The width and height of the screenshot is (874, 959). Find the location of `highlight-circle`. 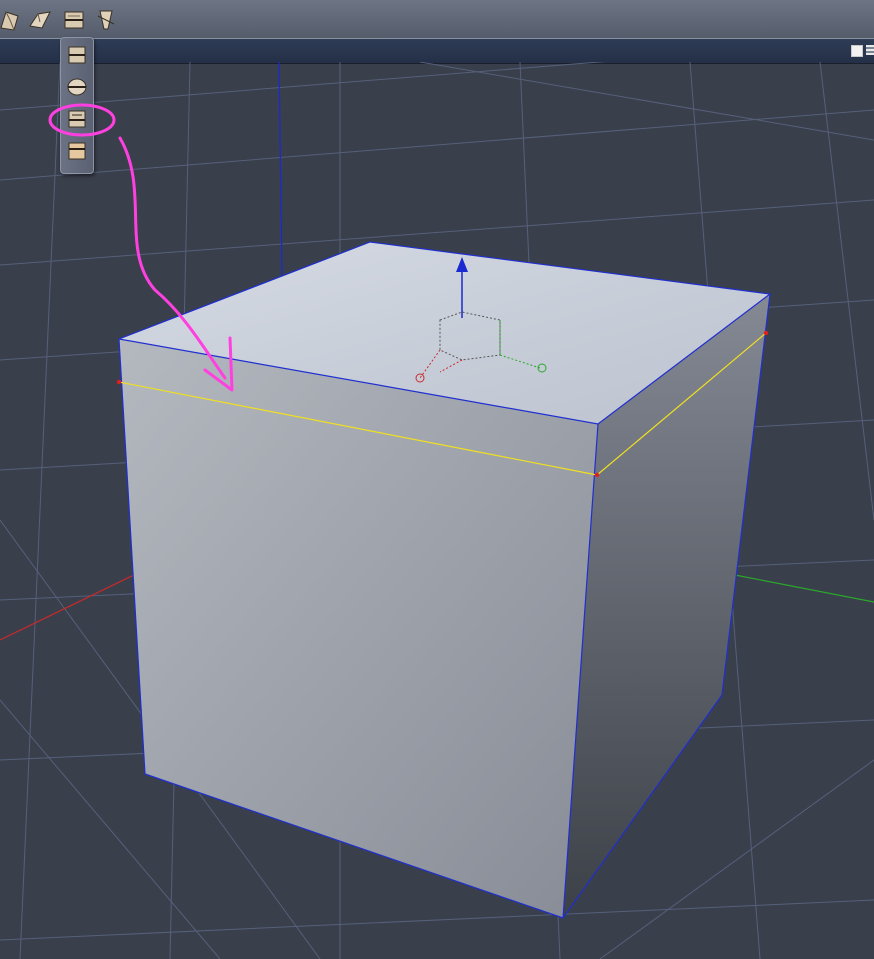

highlight-circle is located at coordinates (82, 120).